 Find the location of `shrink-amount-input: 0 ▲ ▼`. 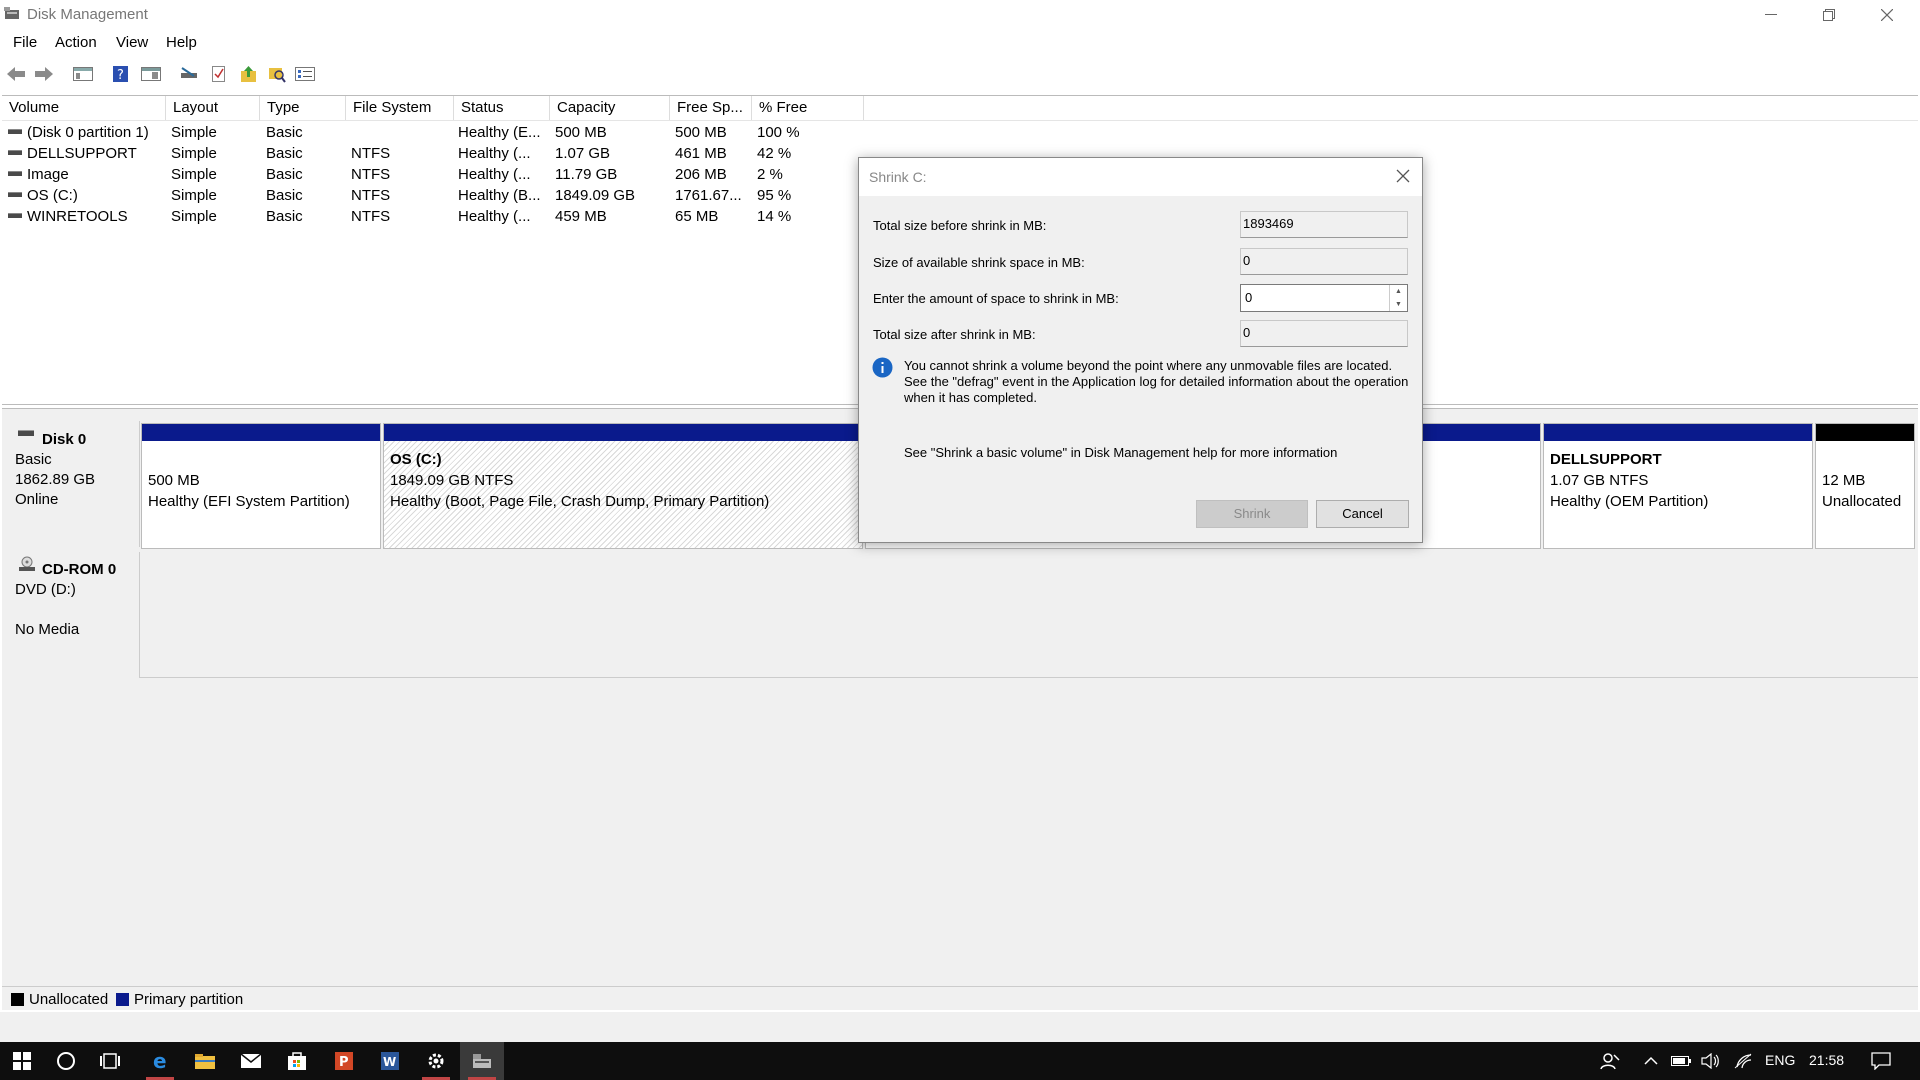

shrink-amount-input: 0 ▲ ▼ is located at coordinates (1324, 298).